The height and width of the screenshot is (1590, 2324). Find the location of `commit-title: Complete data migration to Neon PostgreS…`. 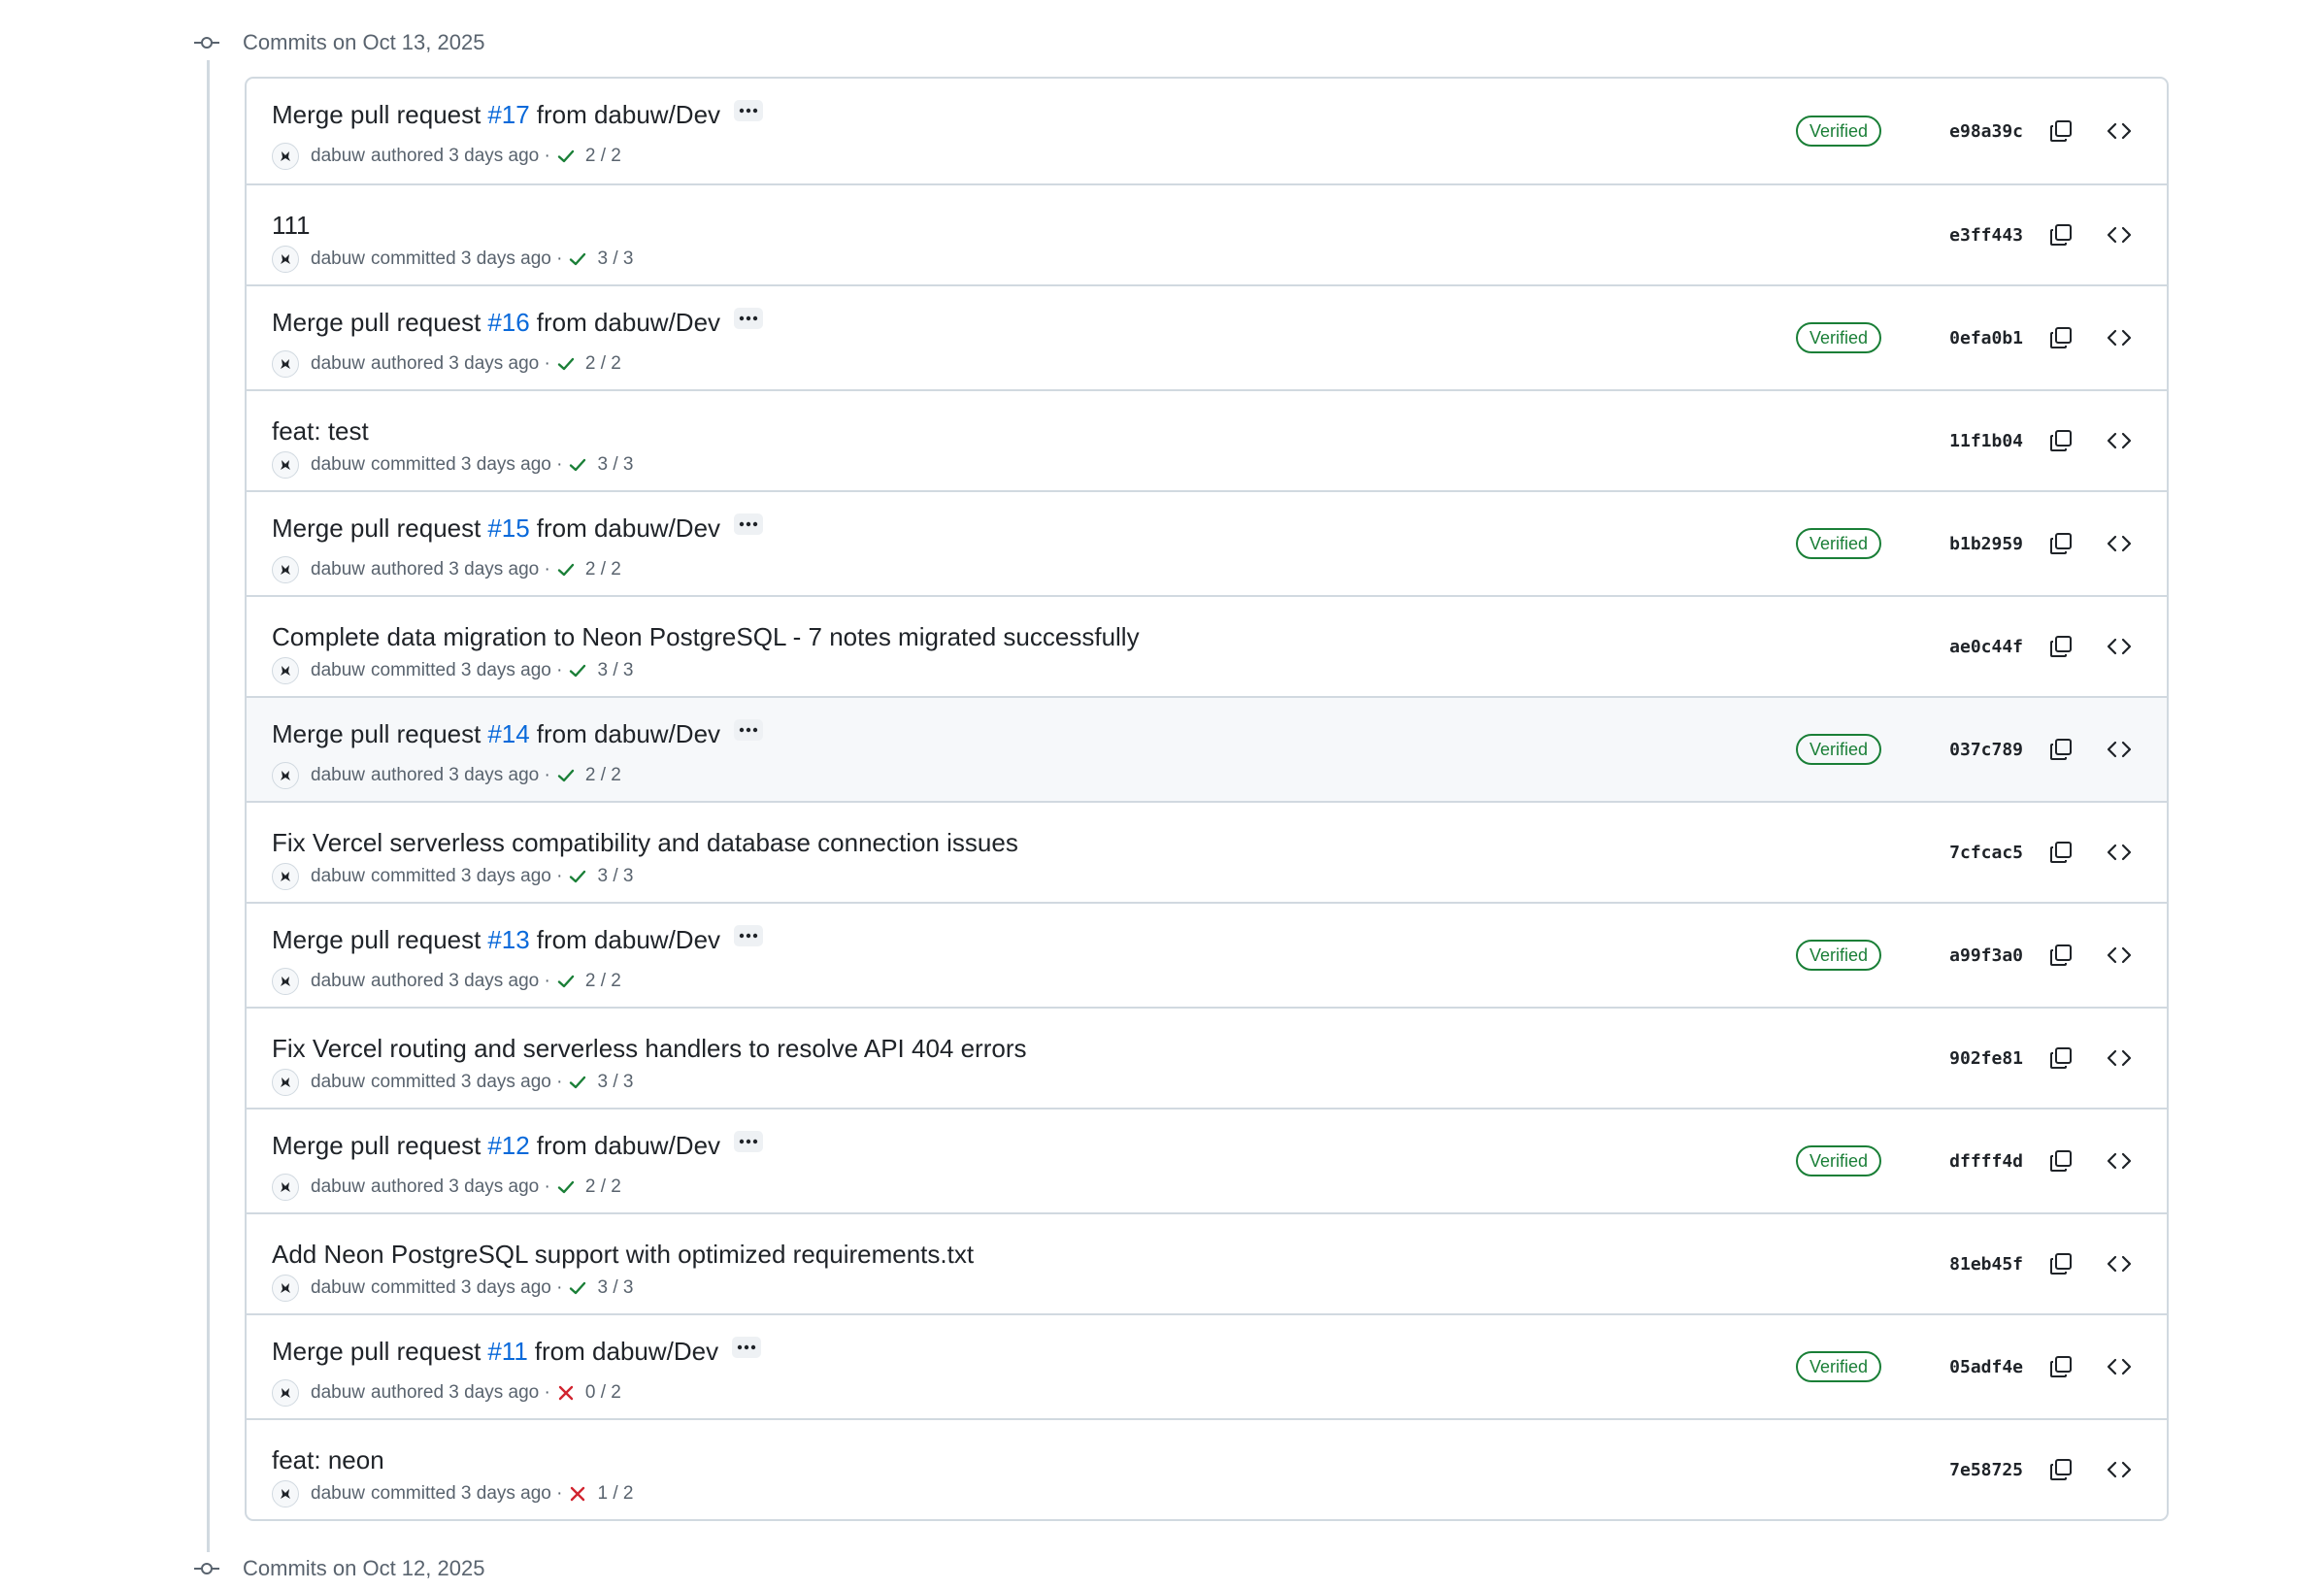

commit-title: Complete data migration to Neon PostgreS… is located at coordinates (706, 636).